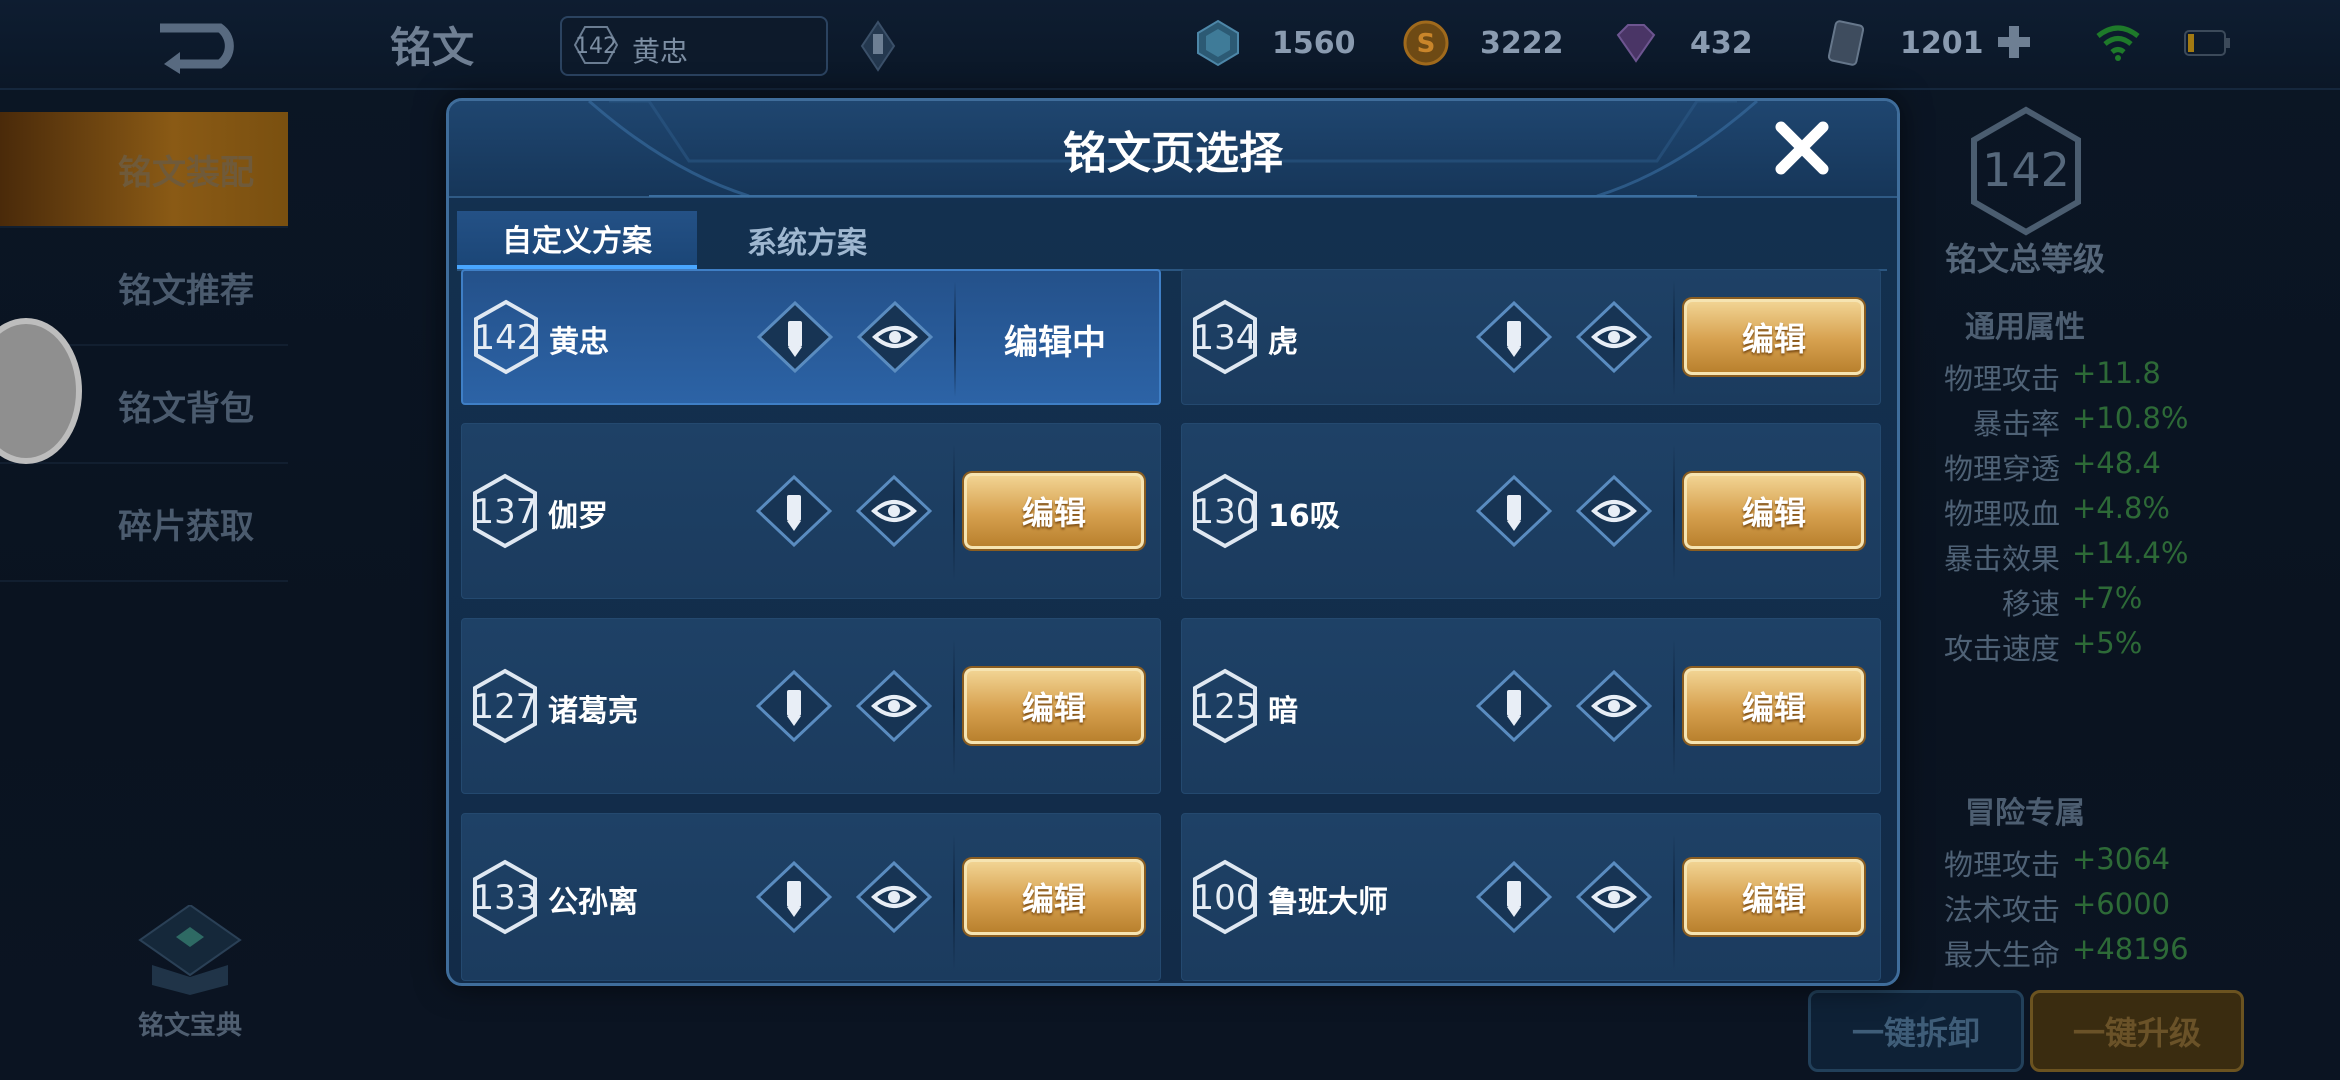  I want to click on rune-page-card: 125 暗 编辑, so click(1531, 706).